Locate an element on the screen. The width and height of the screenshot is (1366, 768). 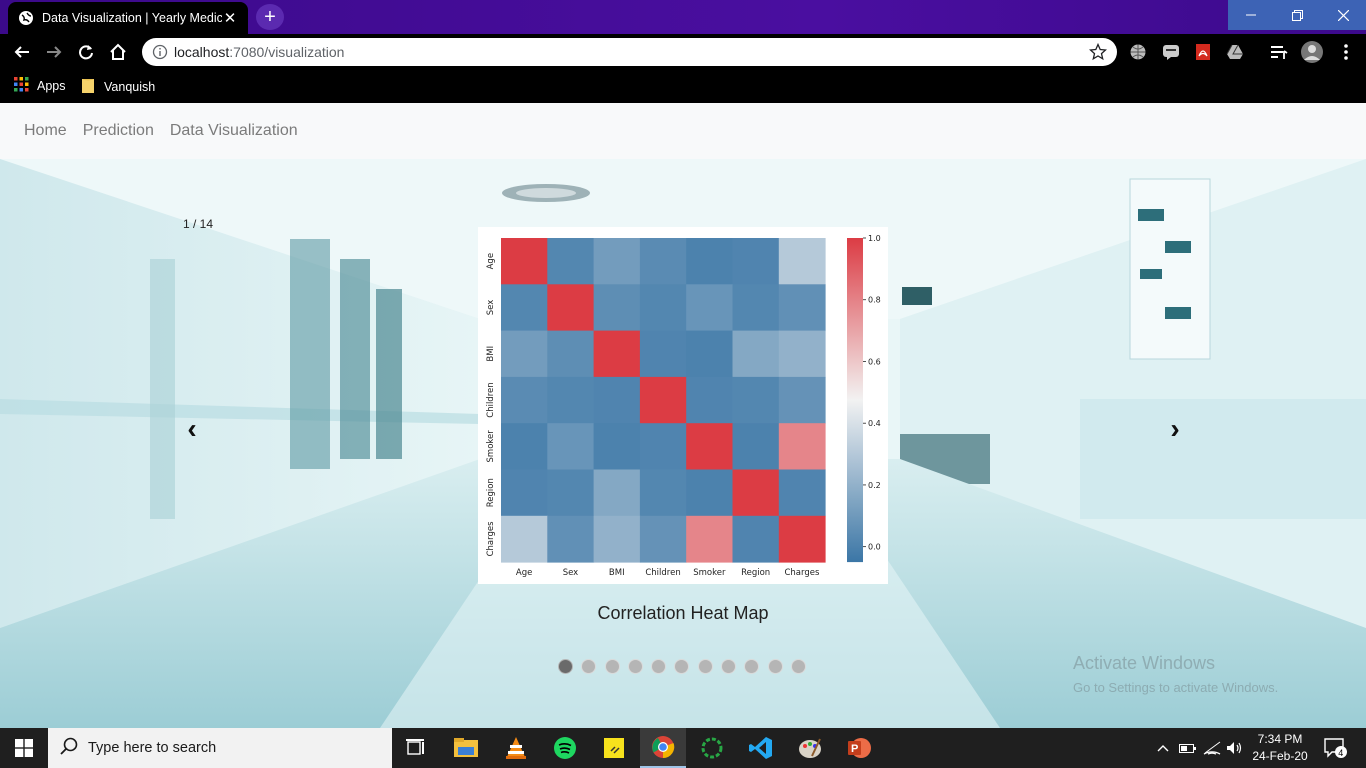
loading-spinner-app-icon is located at coordinates (712, 748).